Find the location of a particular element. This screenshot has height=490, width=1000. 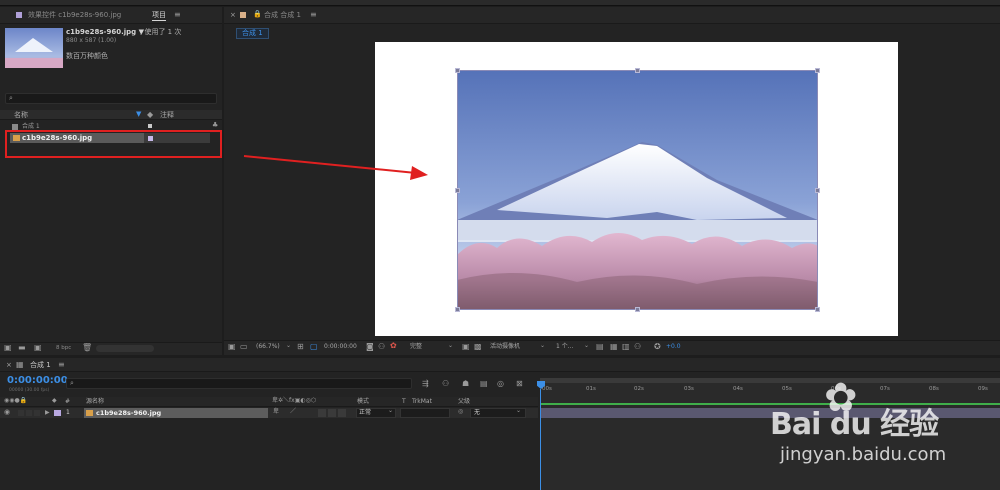

shy-switch-icon: 卑 is located at coordinates (276, 412).